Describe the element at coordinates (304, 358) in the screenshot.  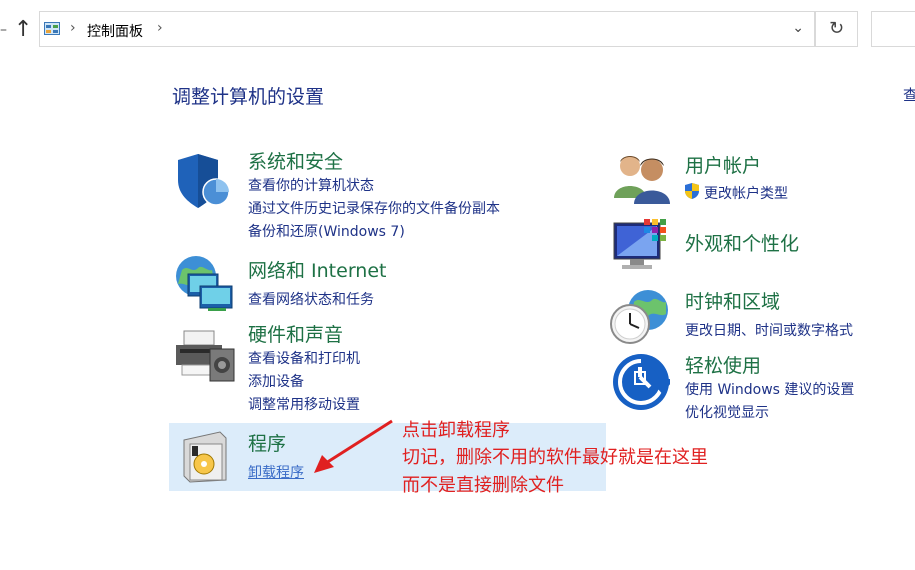
I see `link-devices-printers: 查看设备和打印机` at that location.